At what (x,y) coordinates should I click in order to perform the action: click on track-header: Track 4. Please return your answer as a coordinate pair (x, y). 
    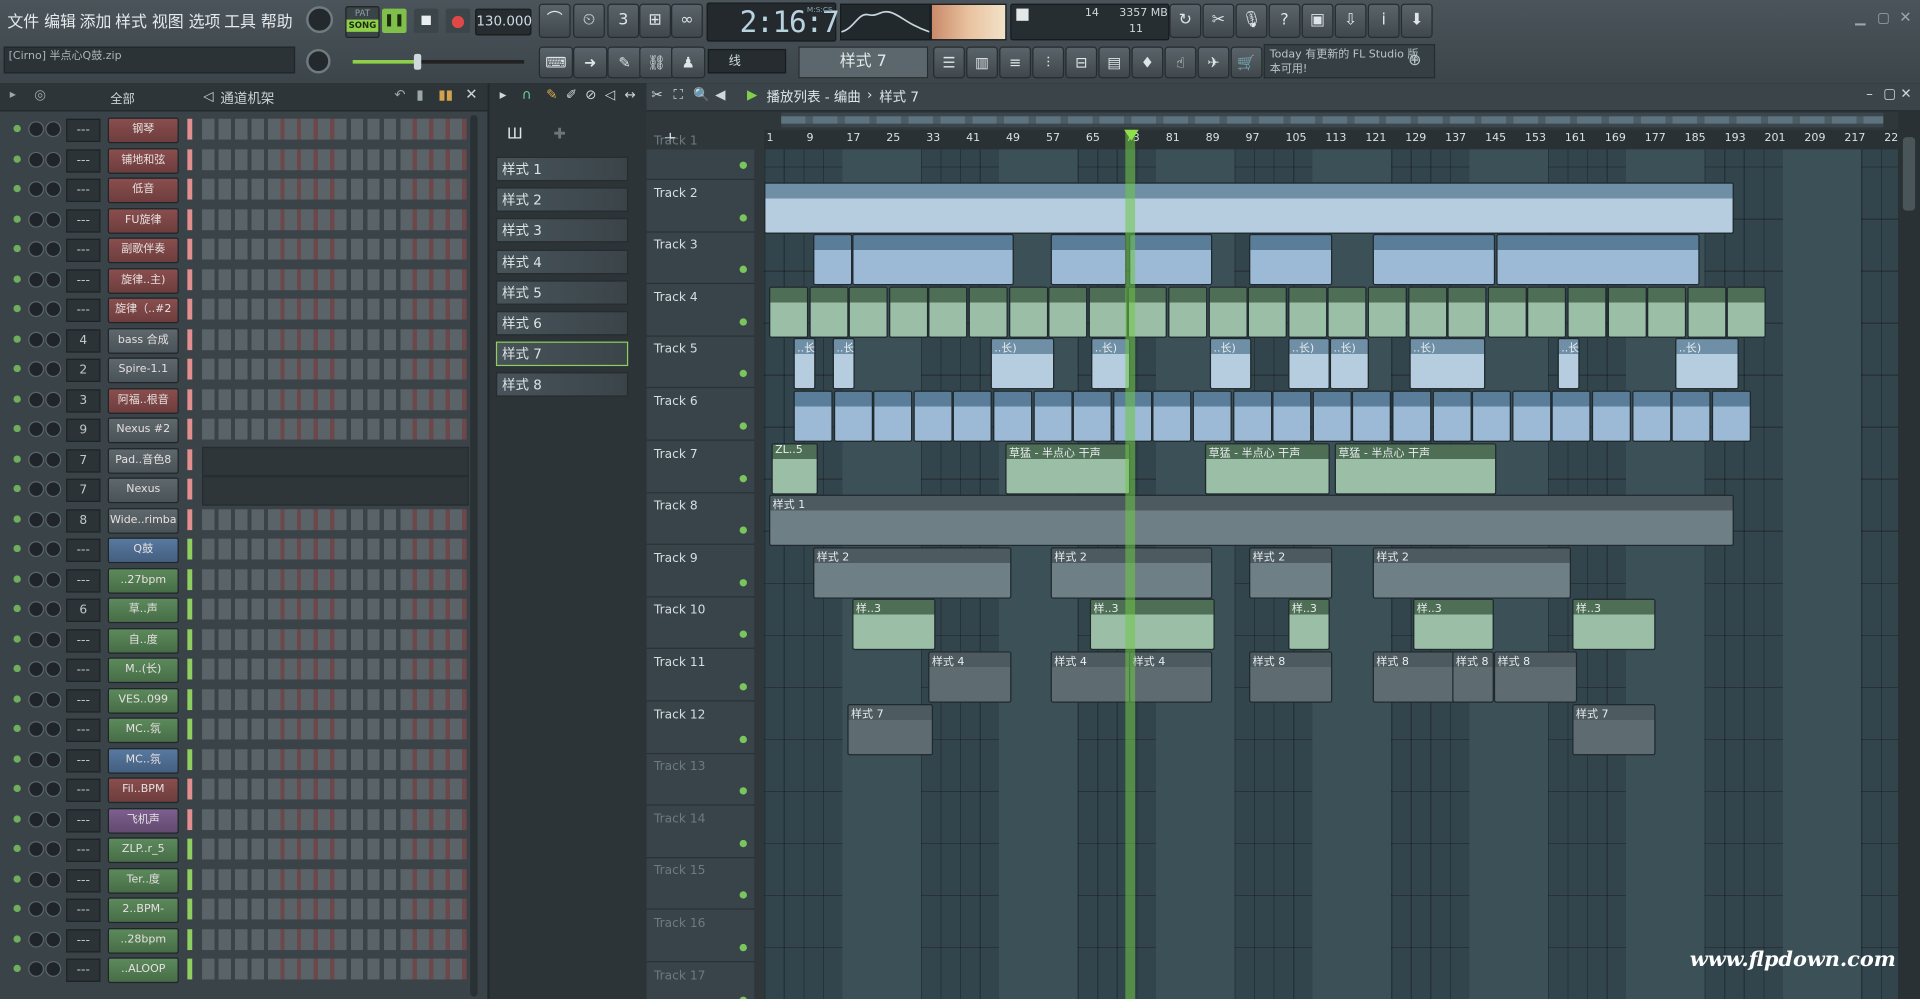
    Looking at the image, I should click on (700, 310).